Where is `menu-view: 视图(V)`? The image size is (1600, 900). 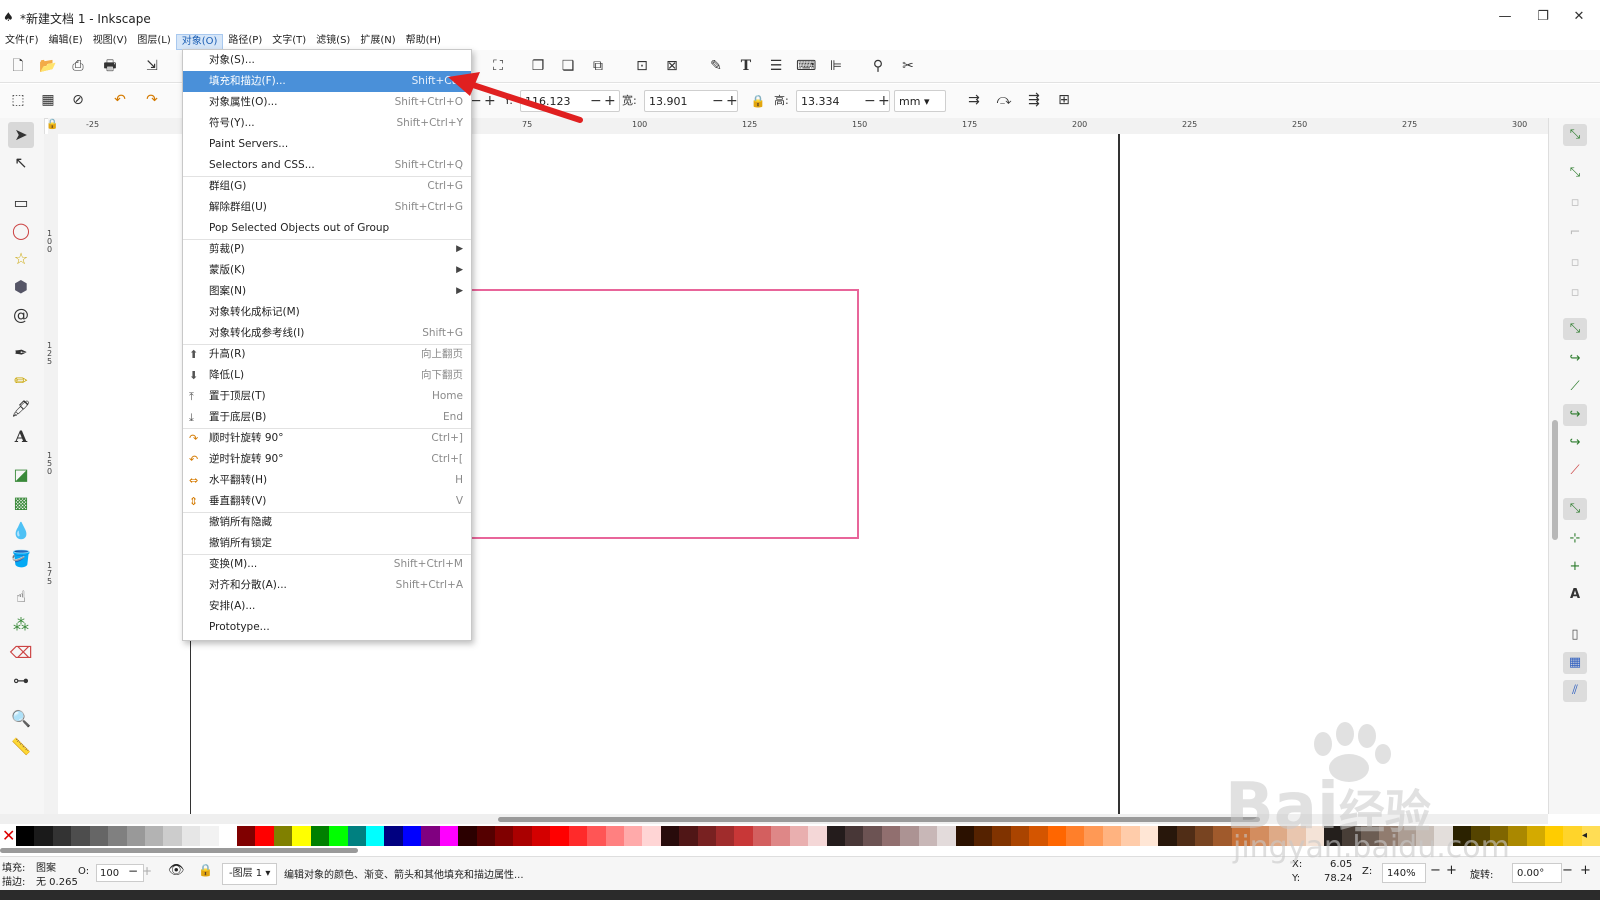 menu-view: 视图(V) is located at coordinates (110, 41).